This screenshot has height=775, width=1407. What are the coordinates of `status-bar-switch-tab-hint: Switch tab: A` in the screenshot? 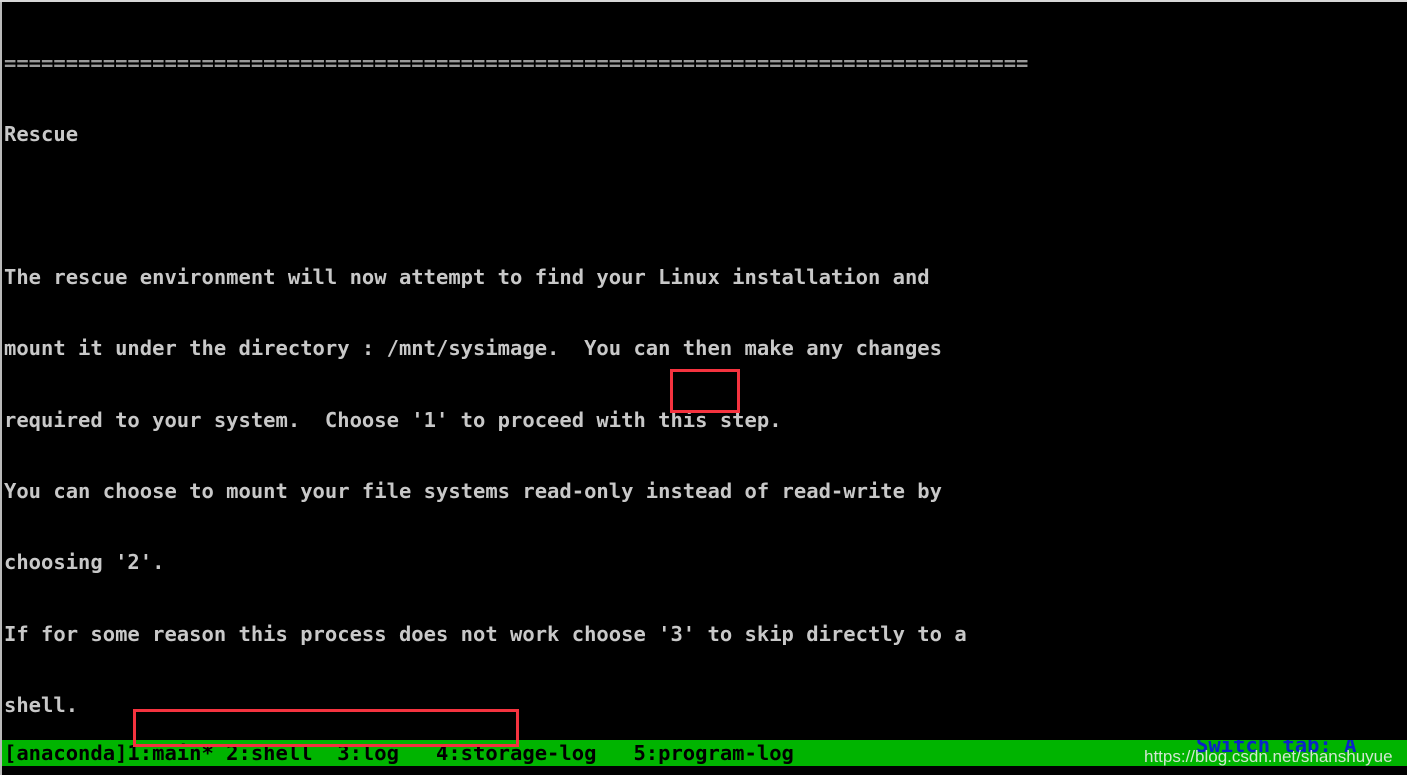 It's located at (1276, 748).